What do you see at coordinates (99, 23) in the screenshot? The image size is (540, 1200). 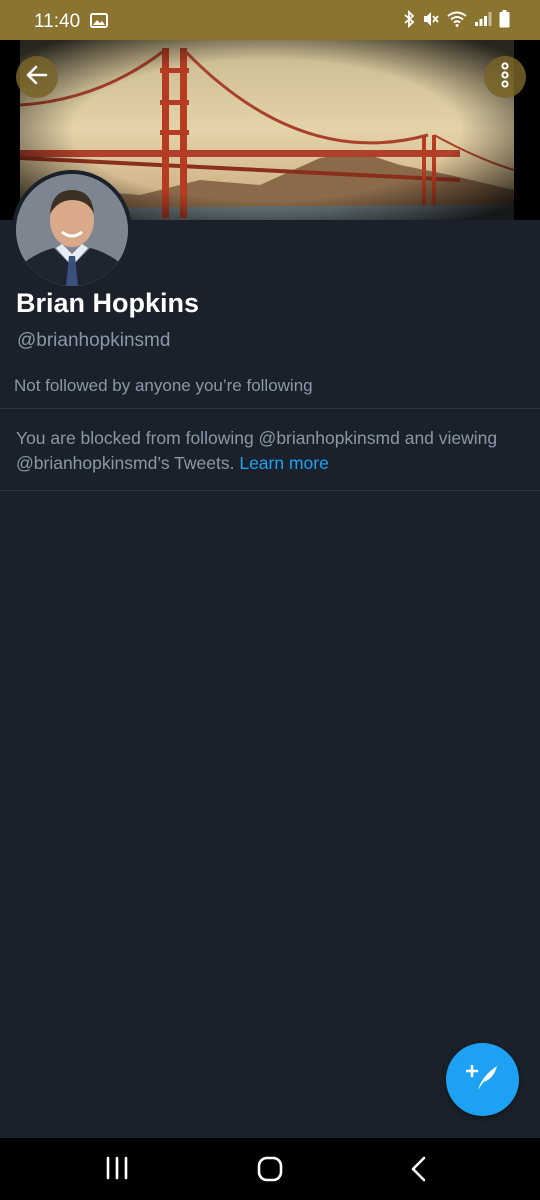 I see `image-icon` at bounding box center [99, 23].